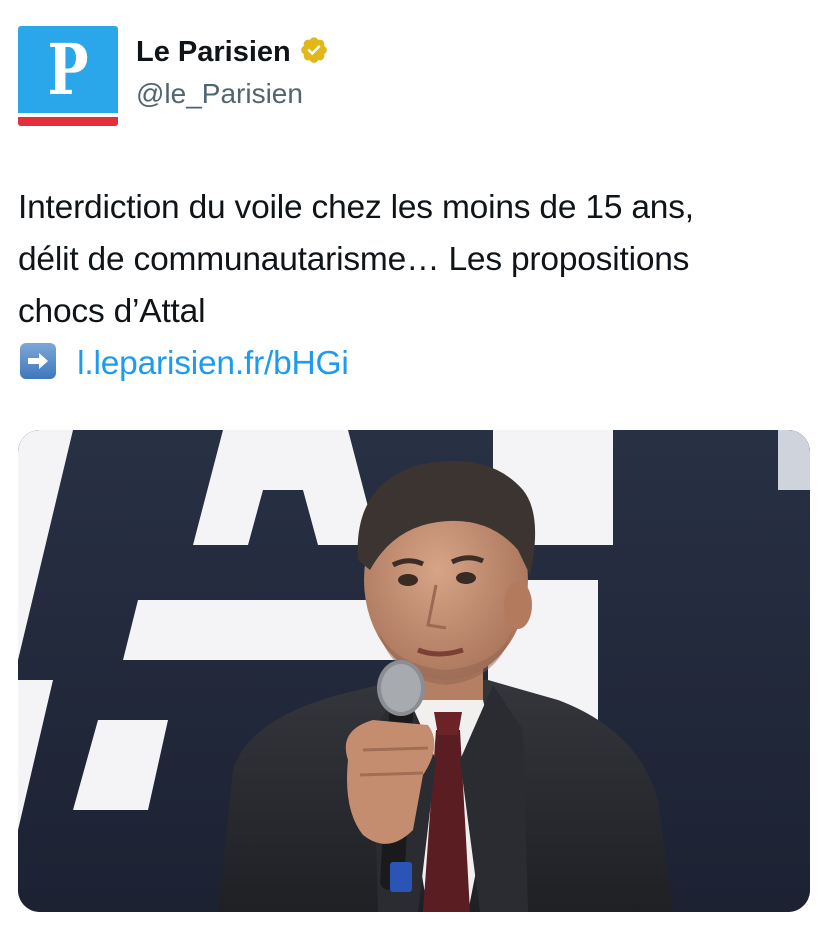  Describe the element at coordinates (314, 50) in the screenshot. I see `verified-badge-icon` at that location.